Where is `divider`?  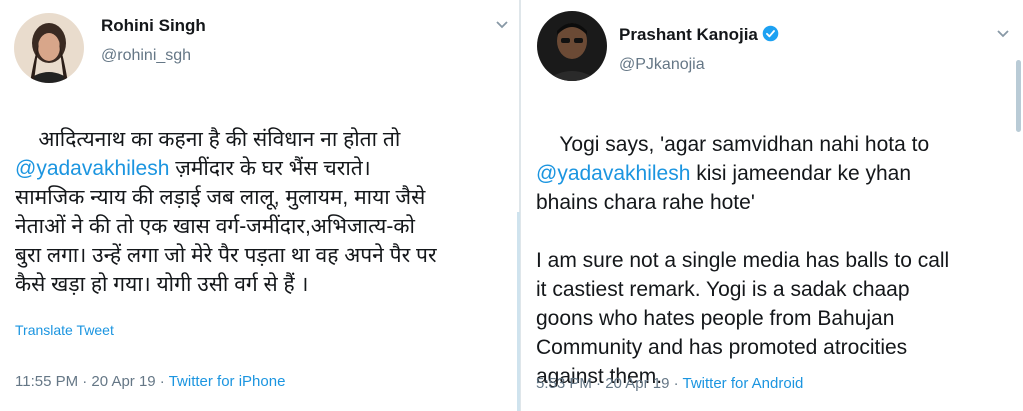
divider is located at coordinates (518, 311).